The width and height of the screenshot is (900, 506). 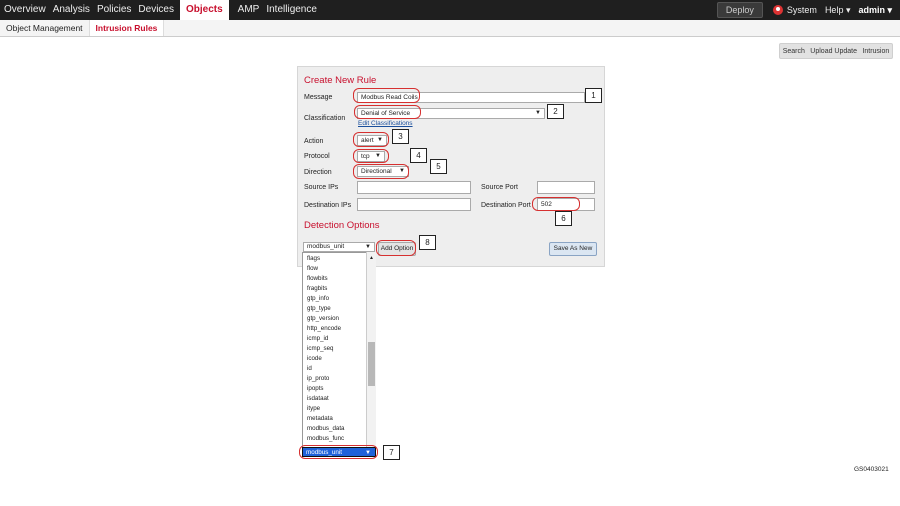 What do you see at coordinates (871, 469) in the screenshot?
I see `figure-code: GS0403021` at bounding box center [871, 469].